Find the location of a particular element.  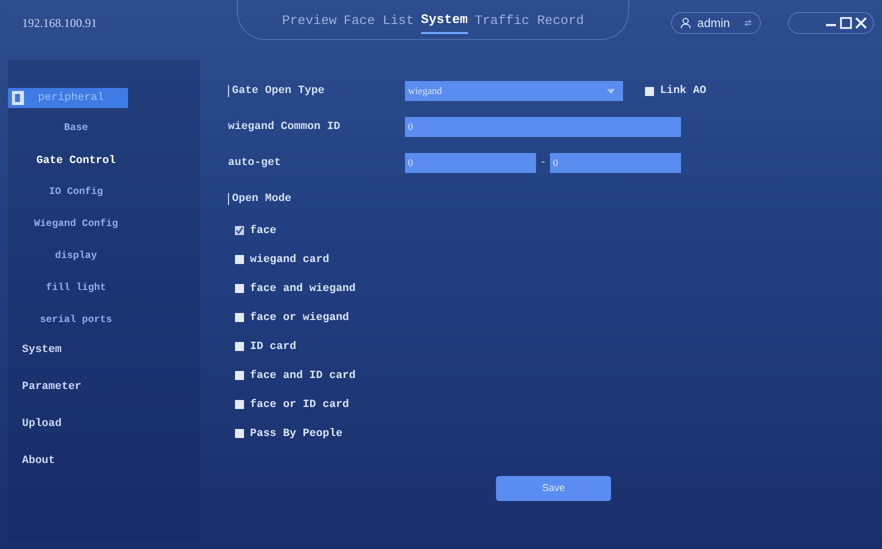

sidebar-item: System is located at coordinates (104, 350).